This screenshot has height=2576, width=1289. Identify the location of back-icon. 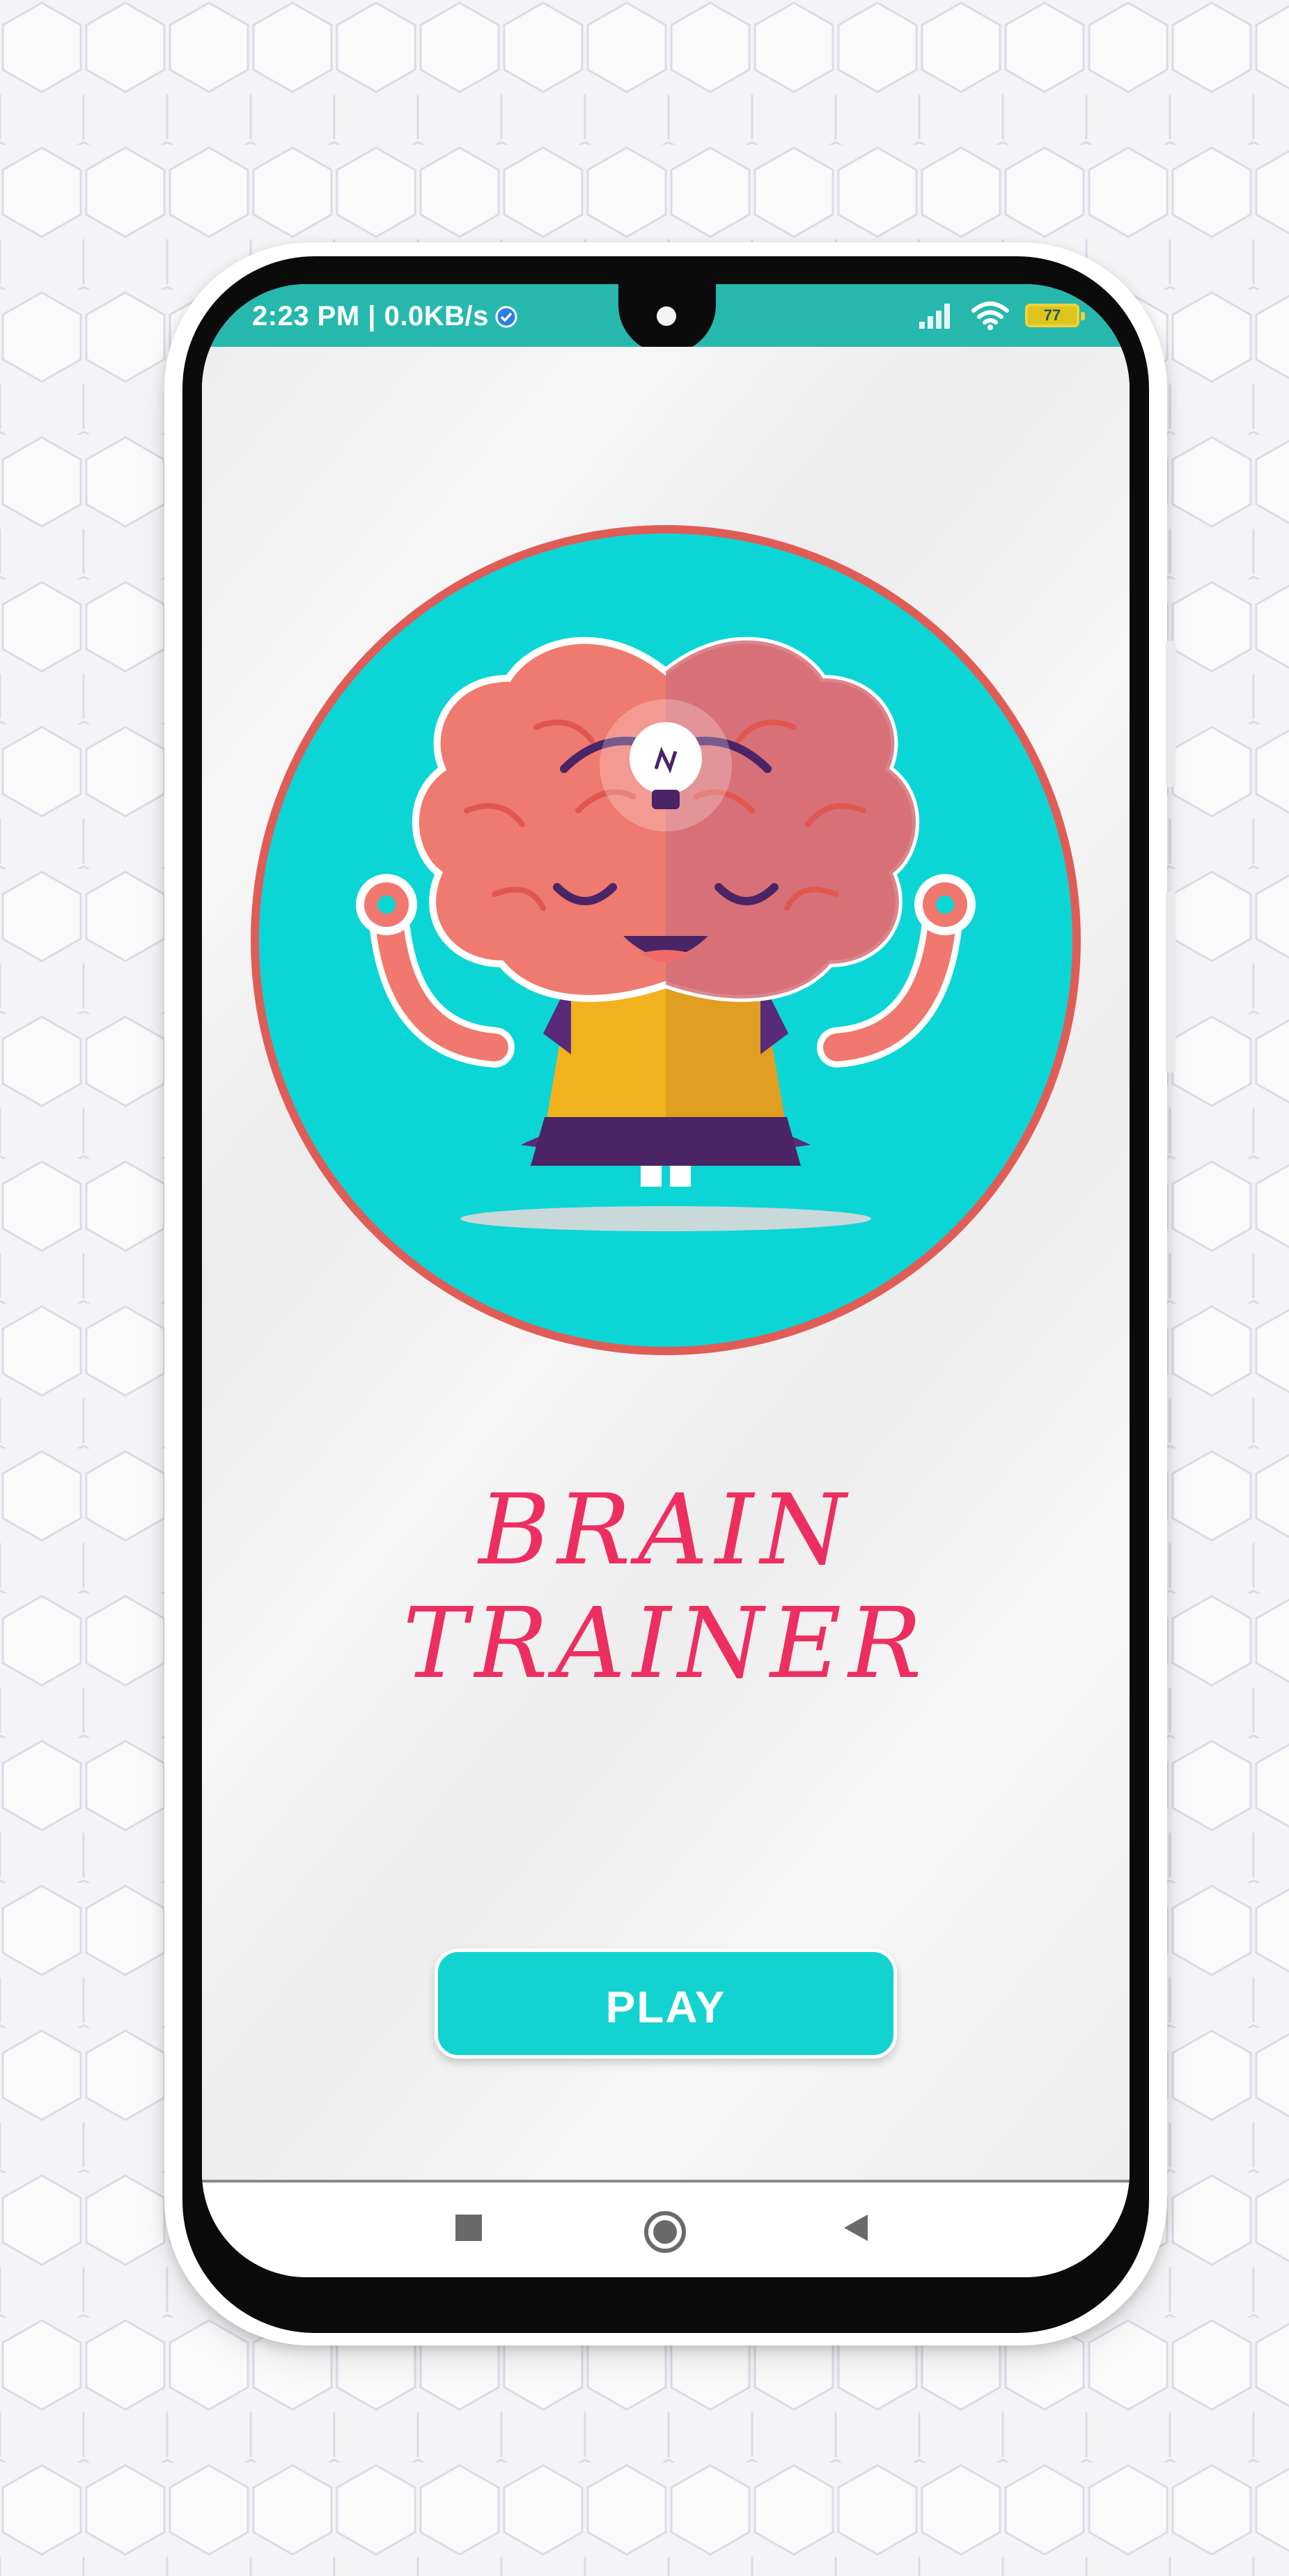
(856, 2228).